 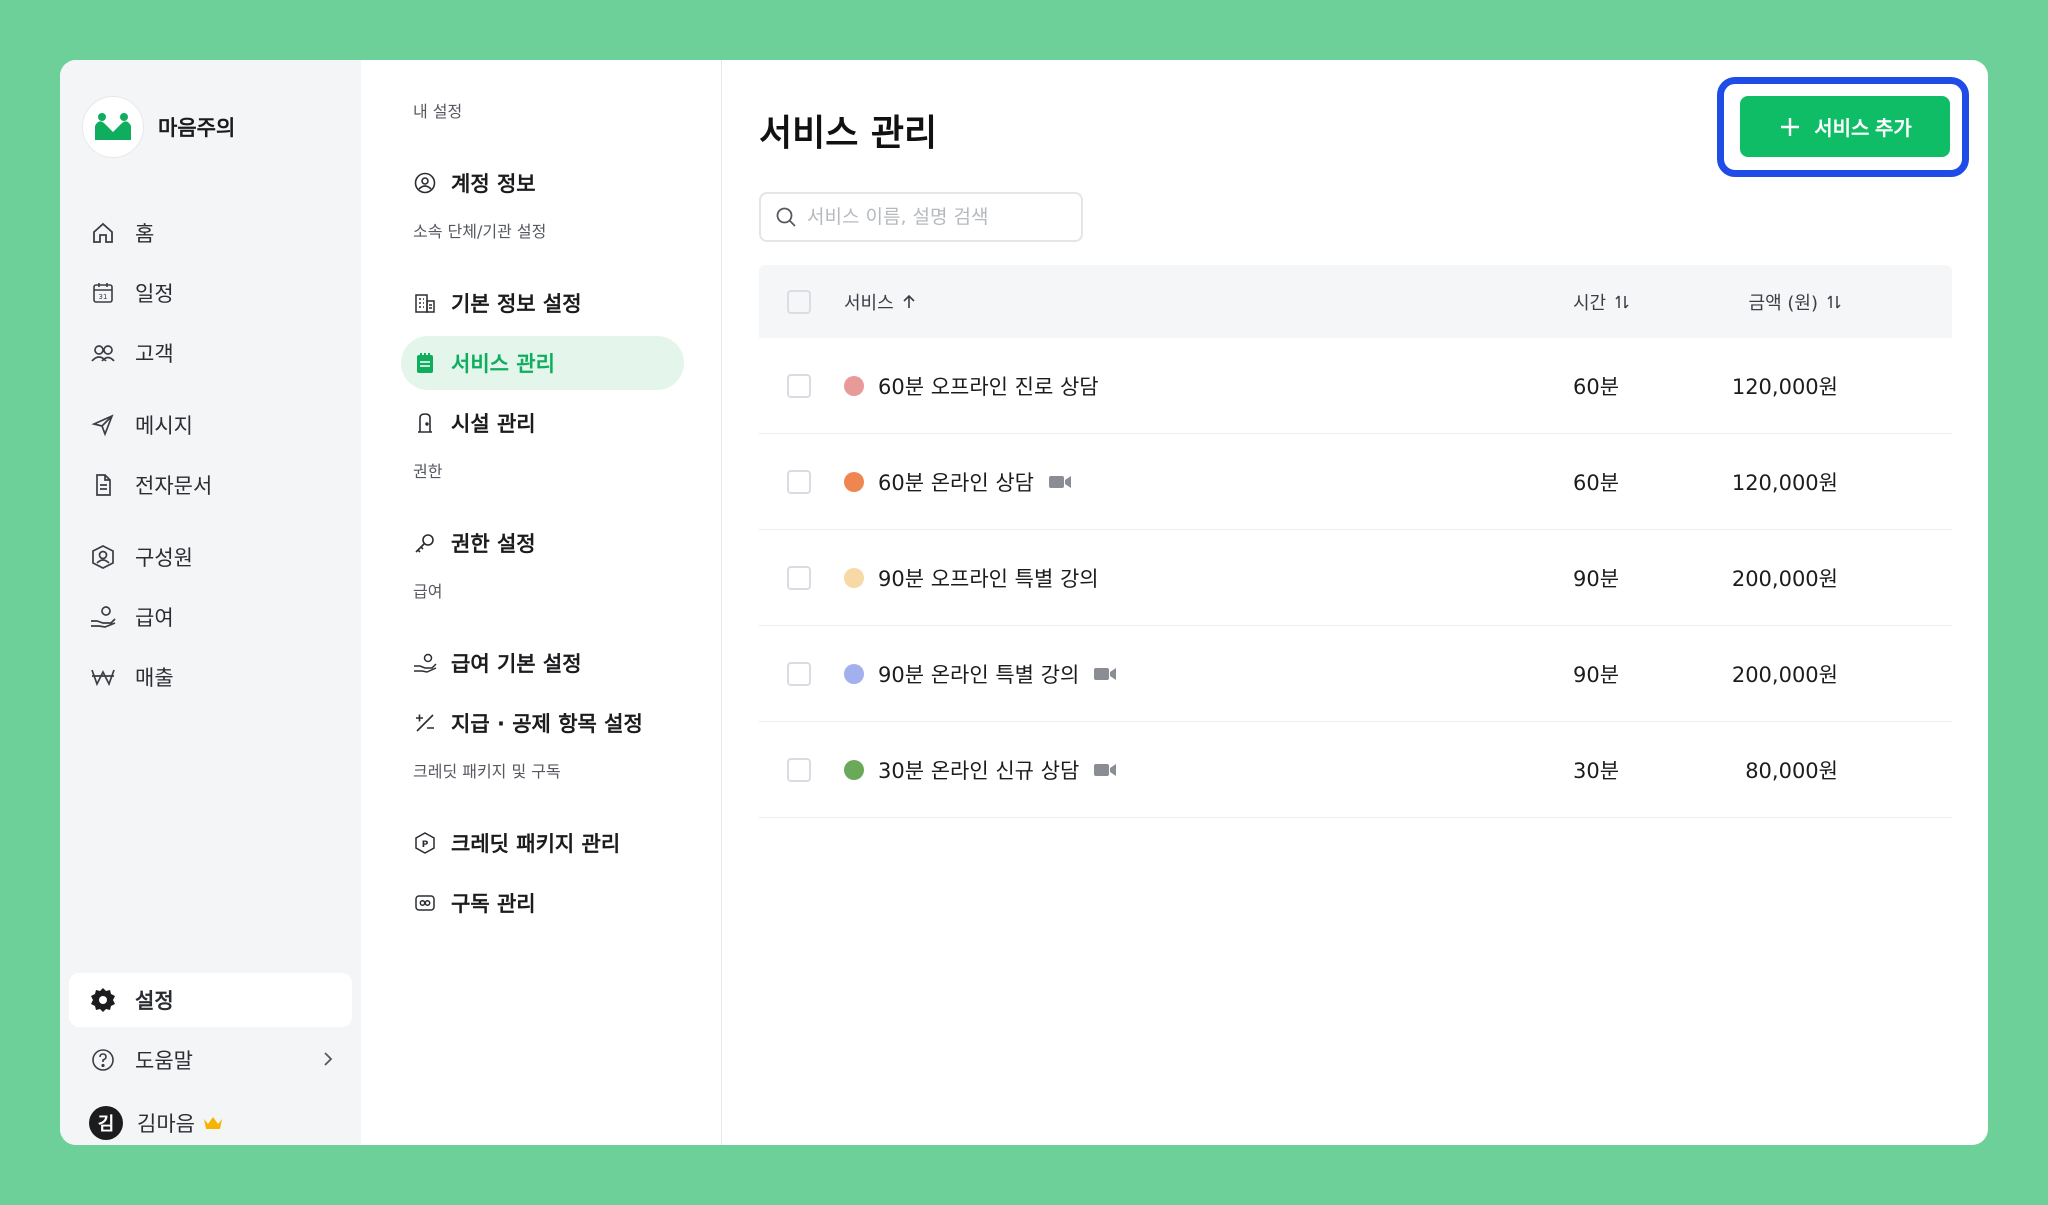 What do you see at coordinates (542, 663) in the screenshot?
I see `subnav-item-salary-basic: 급여 기본 설정` at bounding box center [542, 663].